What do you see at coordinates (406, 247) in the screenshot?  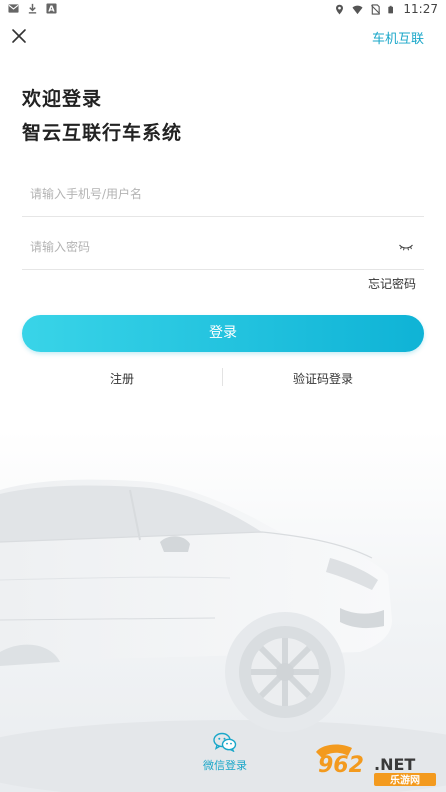 I see `eye-closed-icon` at bounding box center [406, 247].